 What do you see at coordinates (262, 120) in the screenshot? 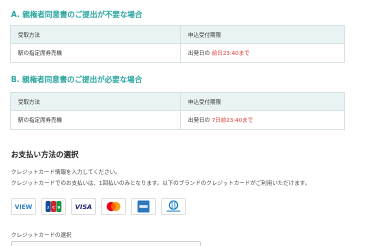
I see `cell-deadline: 出発日の 7日前23:40まで` at bounding box center [262, 120].